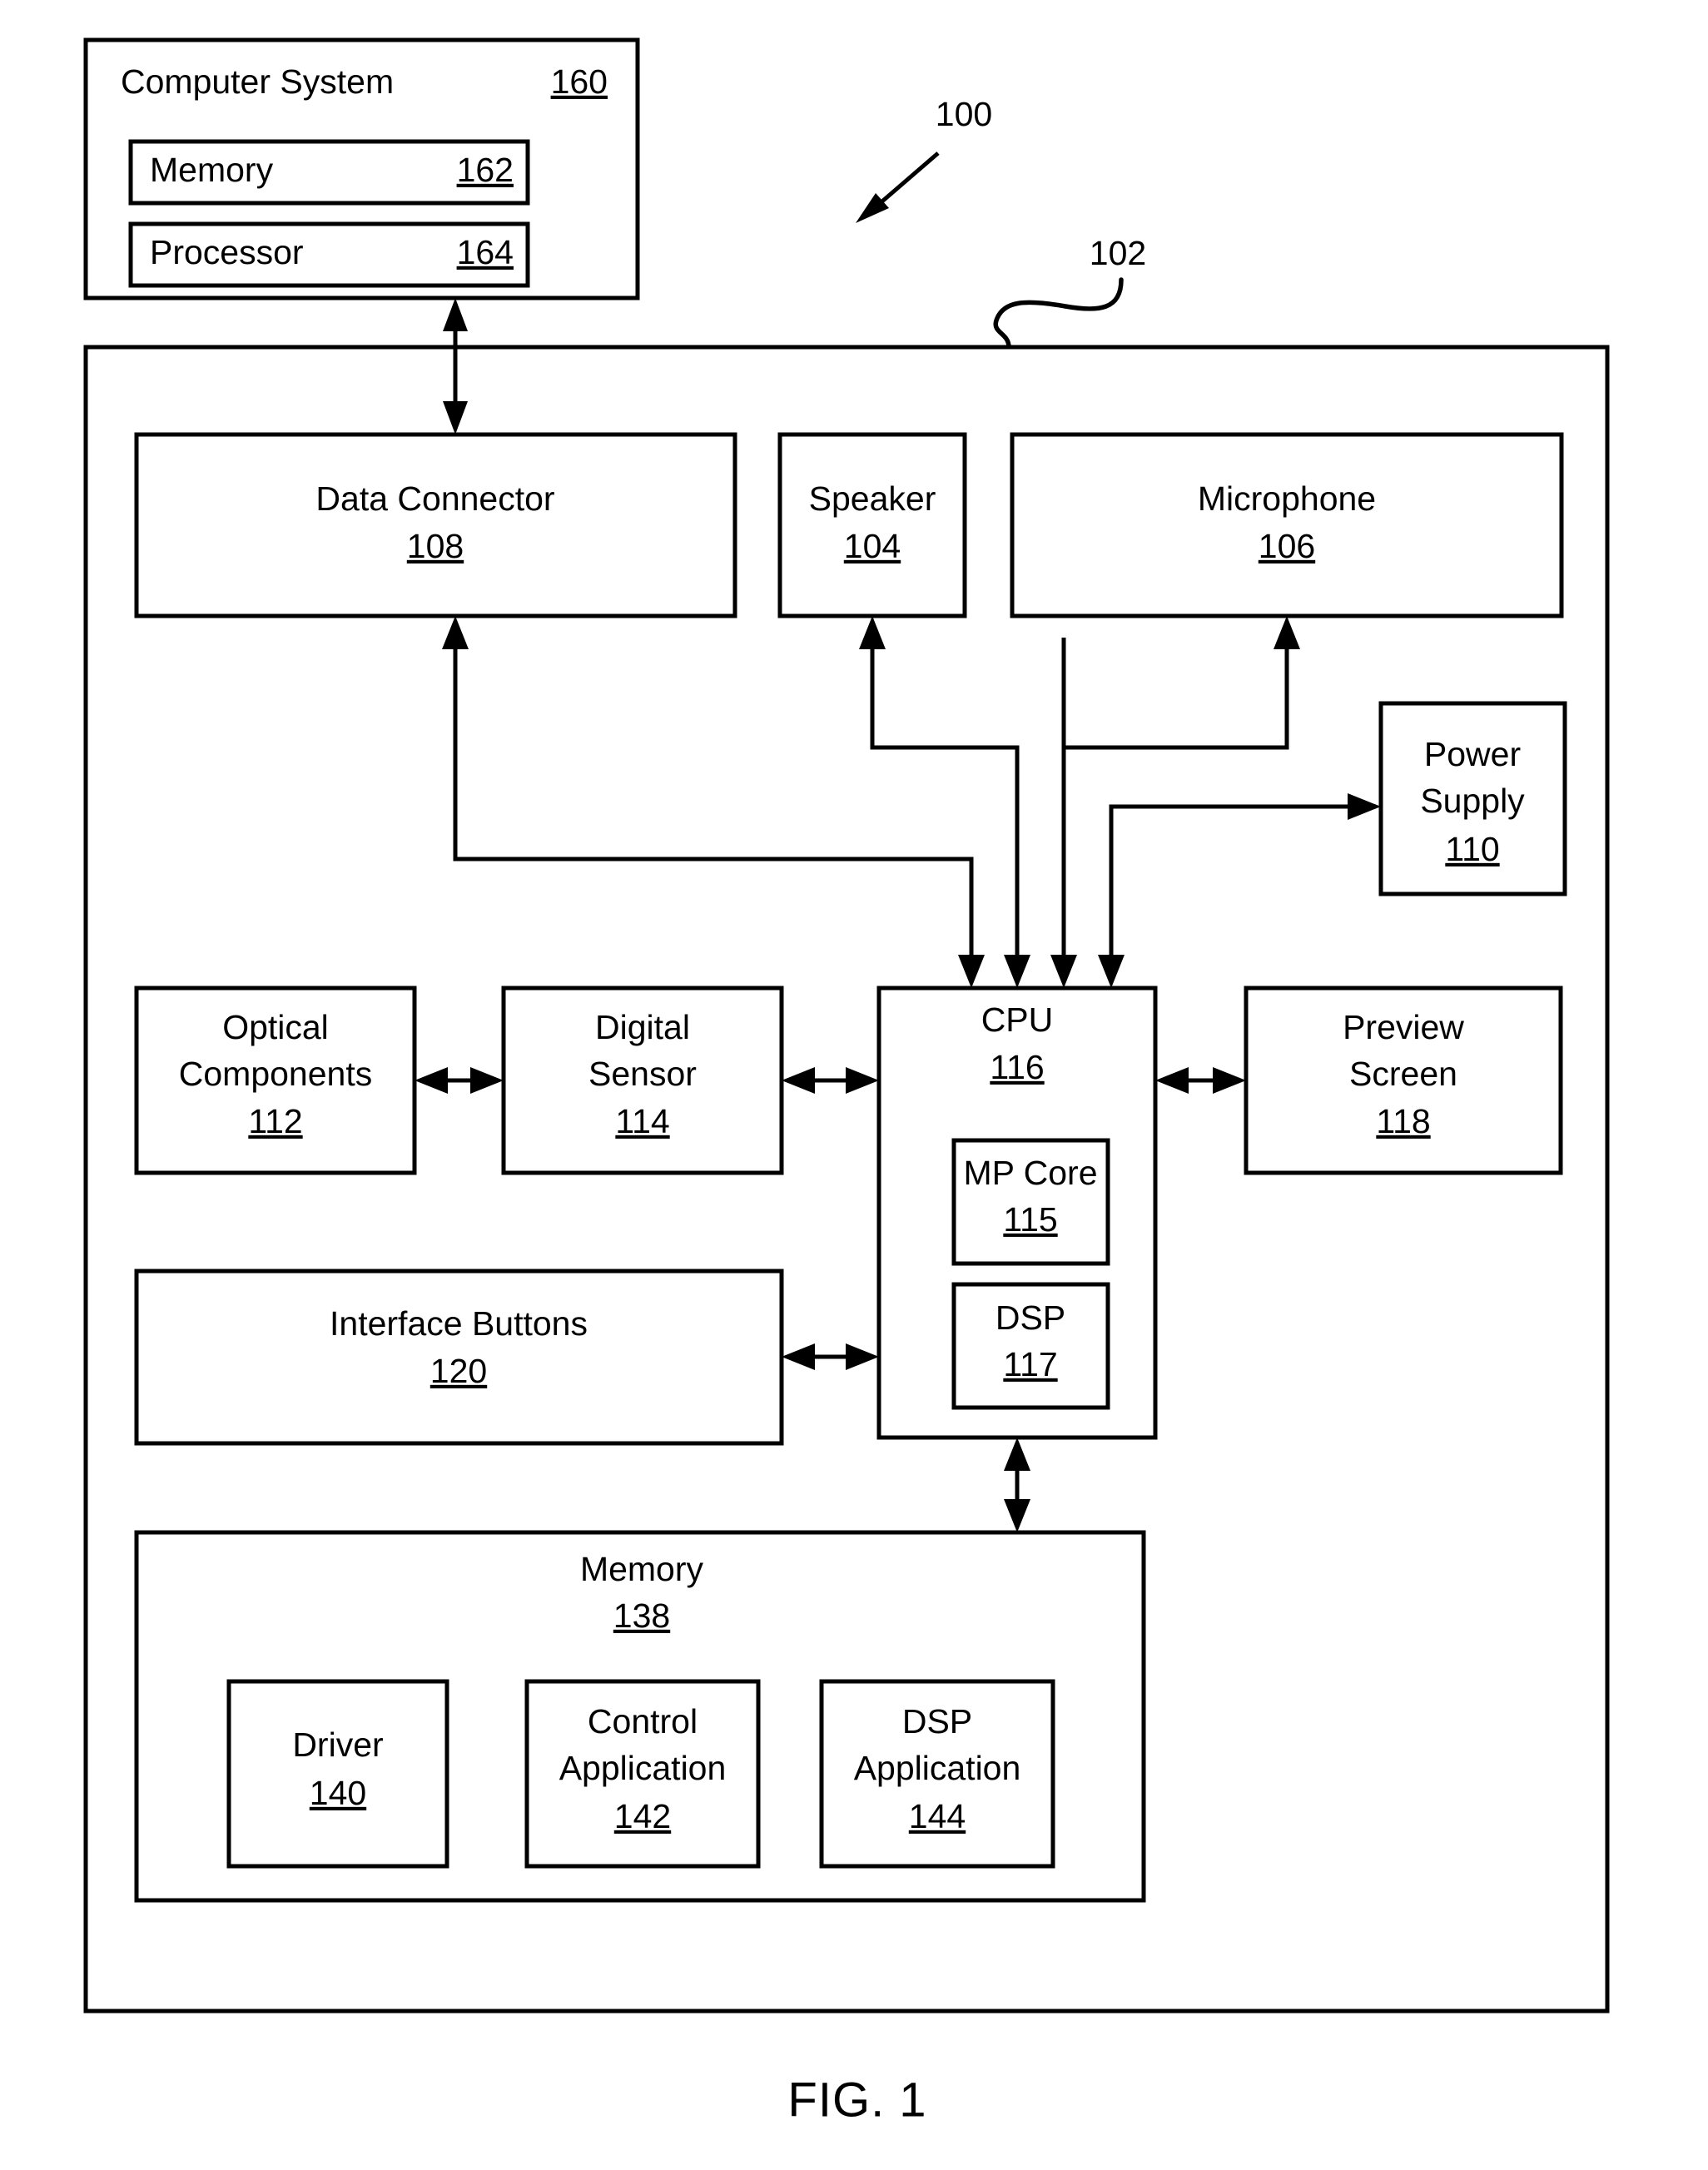  I want to click on dsp-application-ref: 144, so click(937, 1816).